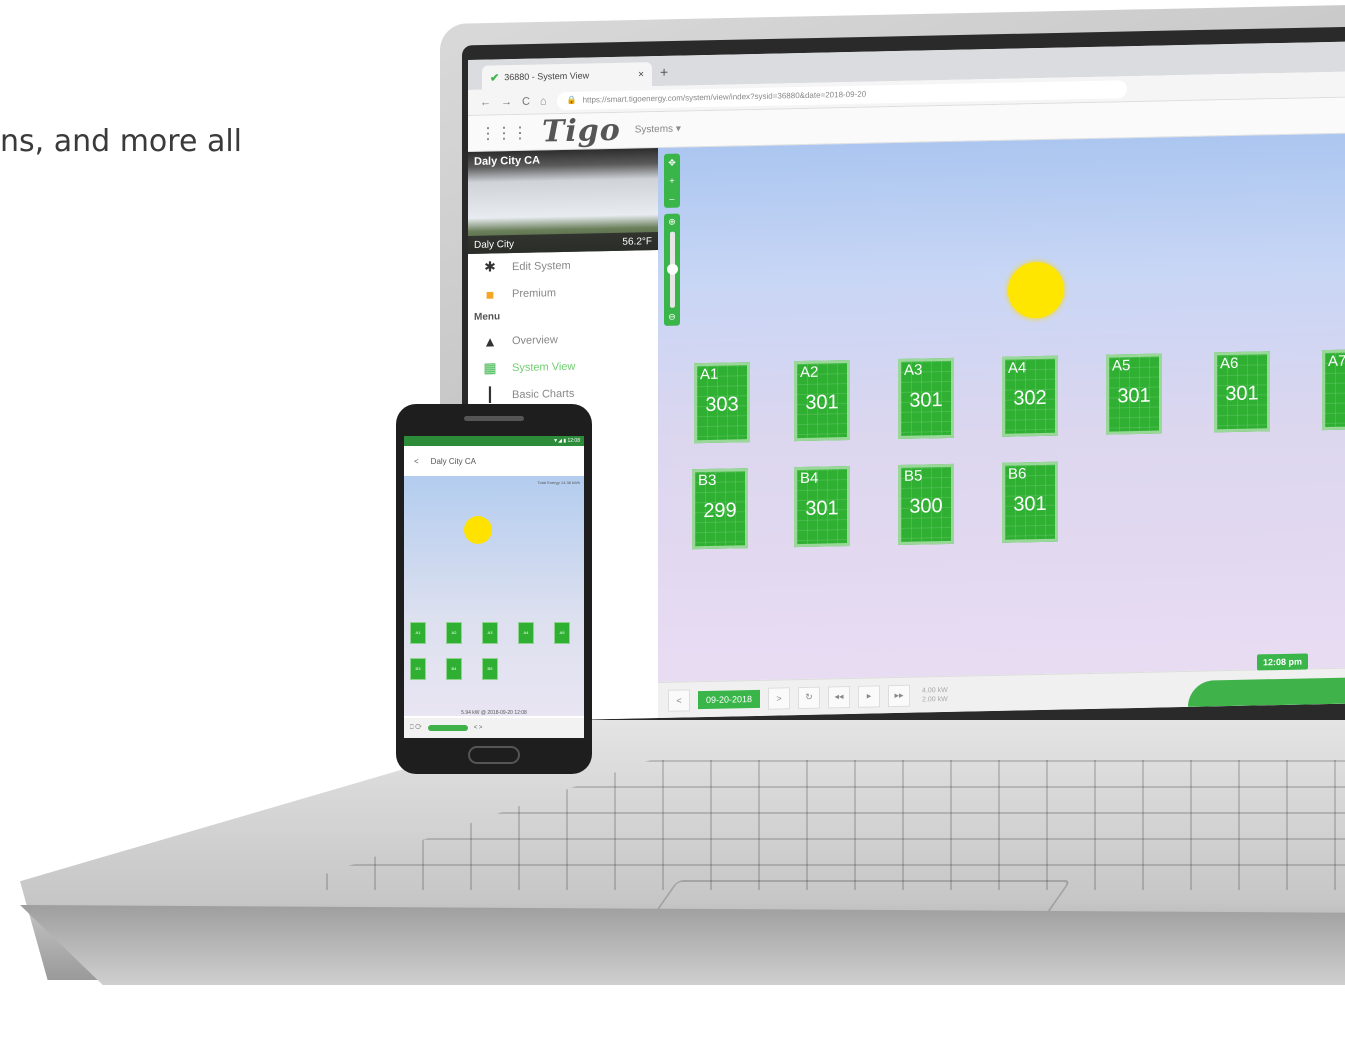 The image size is (1345, 1045). Describe the element at coordinates (1266, 691) in the screenshot. I see `production-curve` at that location.